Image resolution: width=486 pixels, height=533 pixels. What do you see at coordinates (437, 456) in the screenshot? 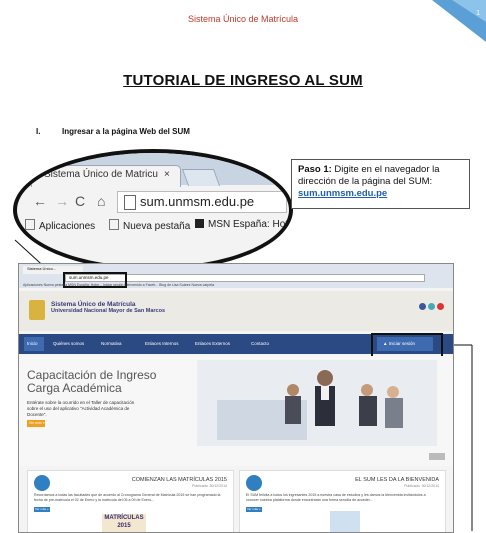
I see `carousel-controls` at bounding box center [437, 456].